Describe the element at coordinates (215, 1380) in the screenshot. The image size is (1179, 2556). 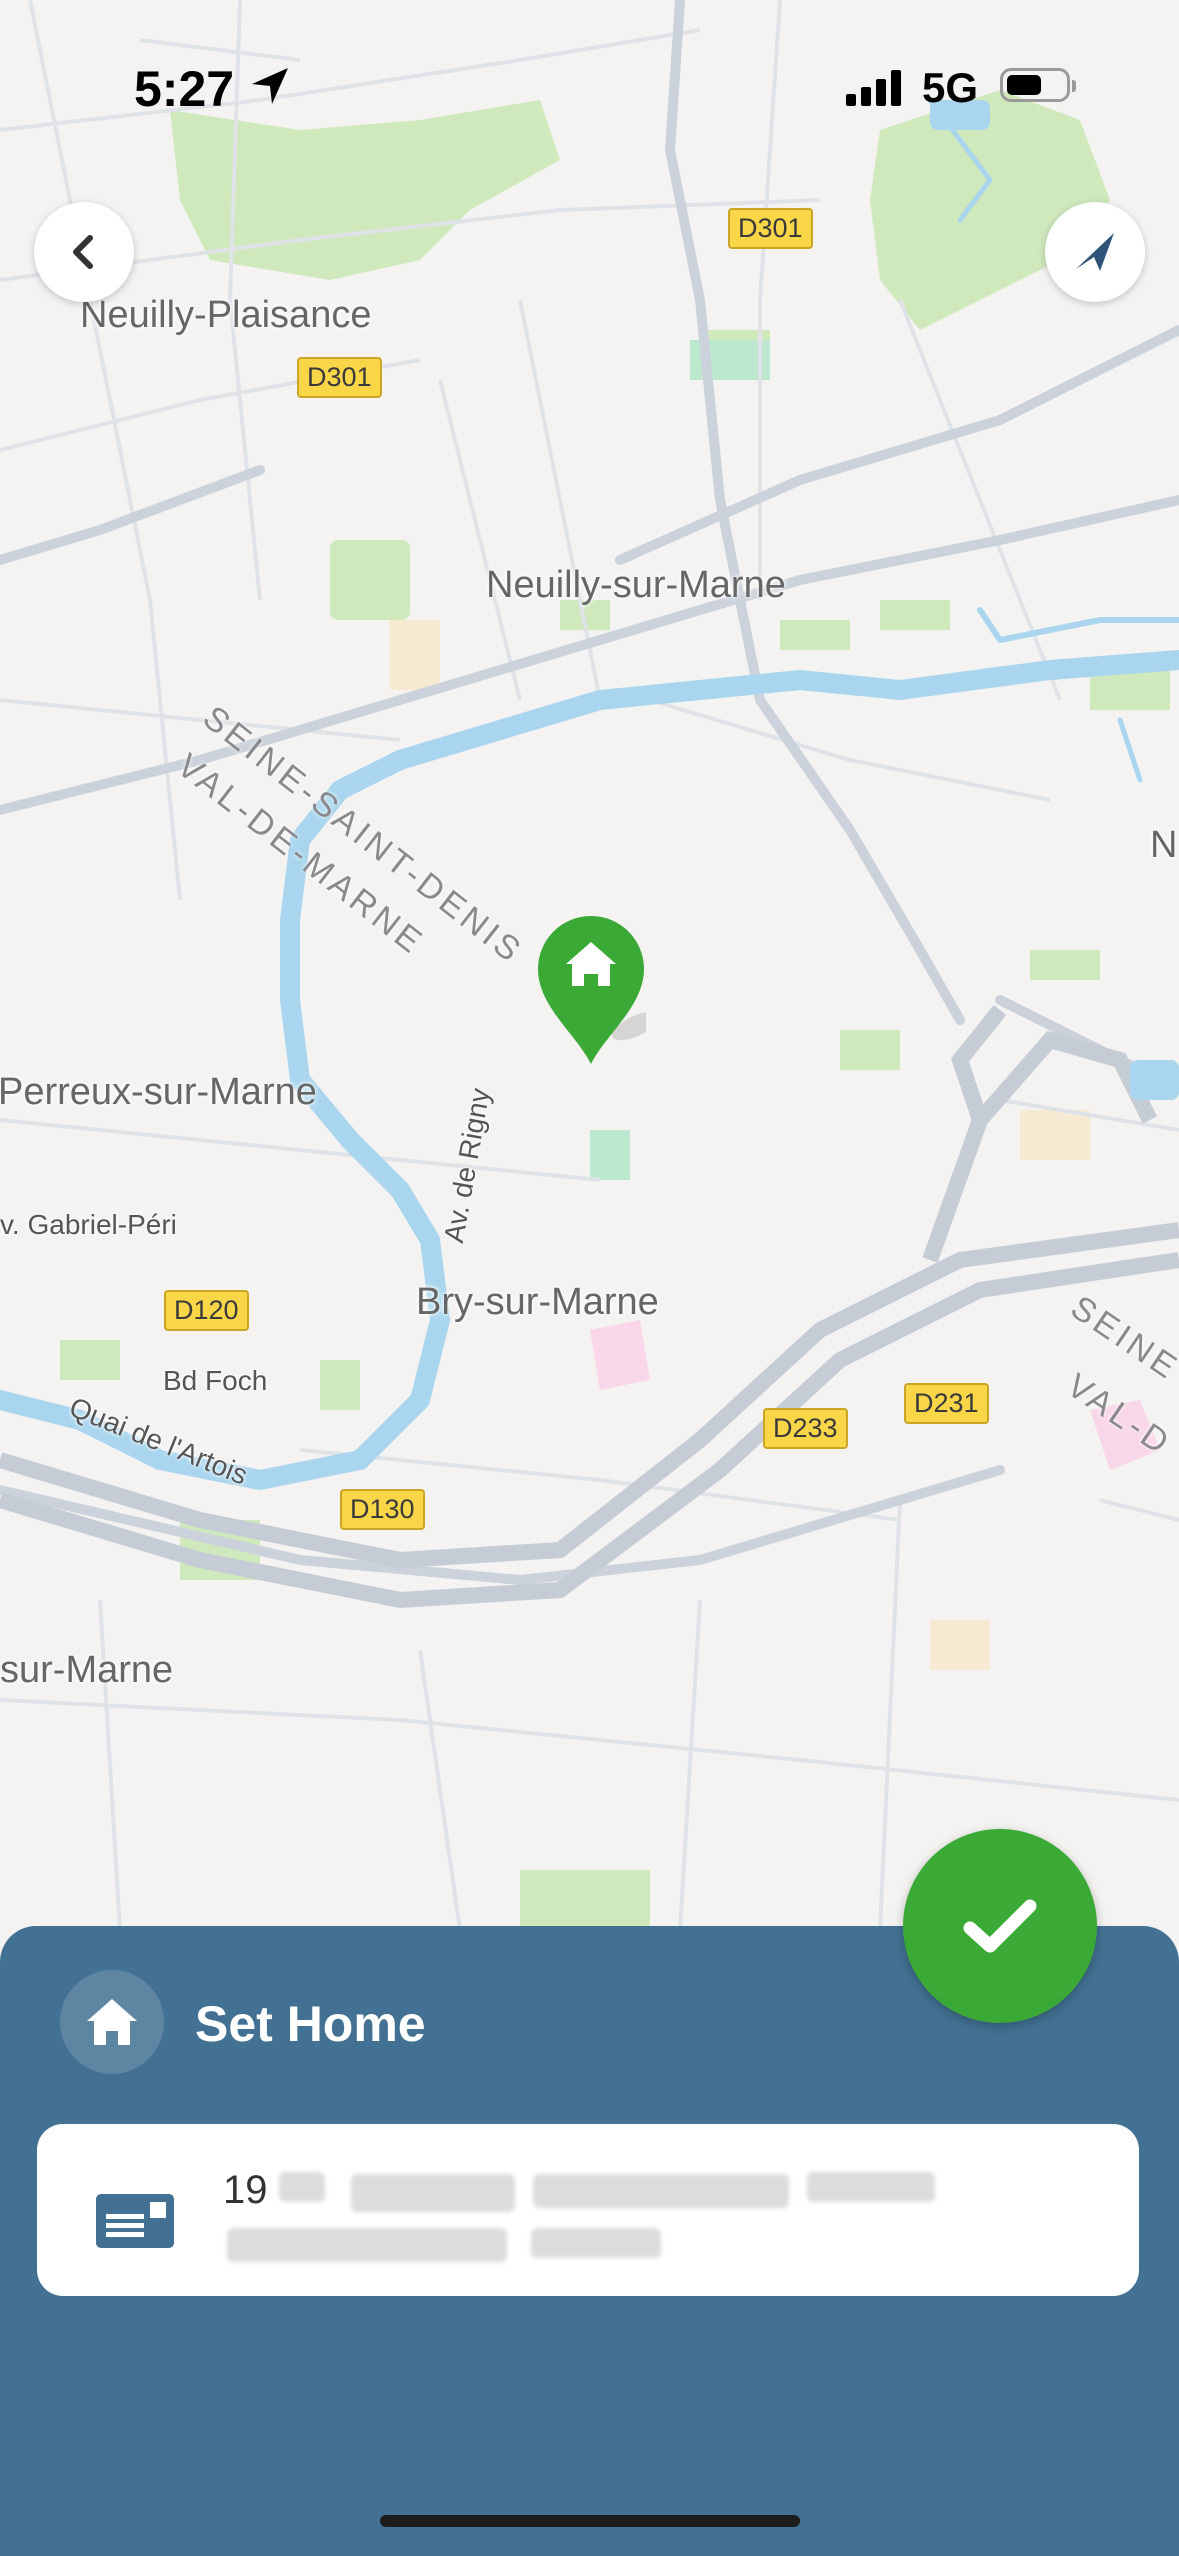
I see `street-label: Bd Foch` at that location.